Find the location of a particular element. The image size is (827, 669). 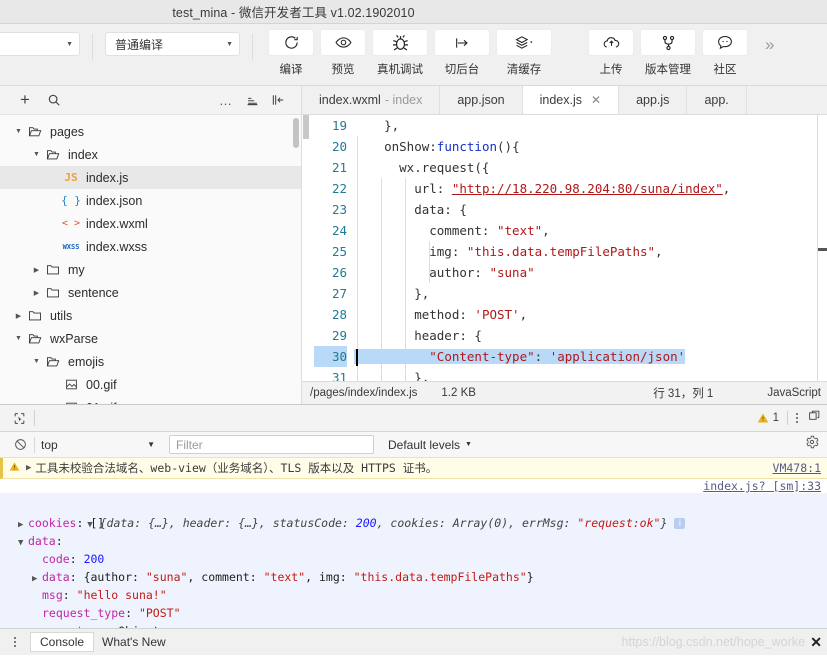

tree-item-emojis: ▼ emojis is located at coordinates (150, 361).